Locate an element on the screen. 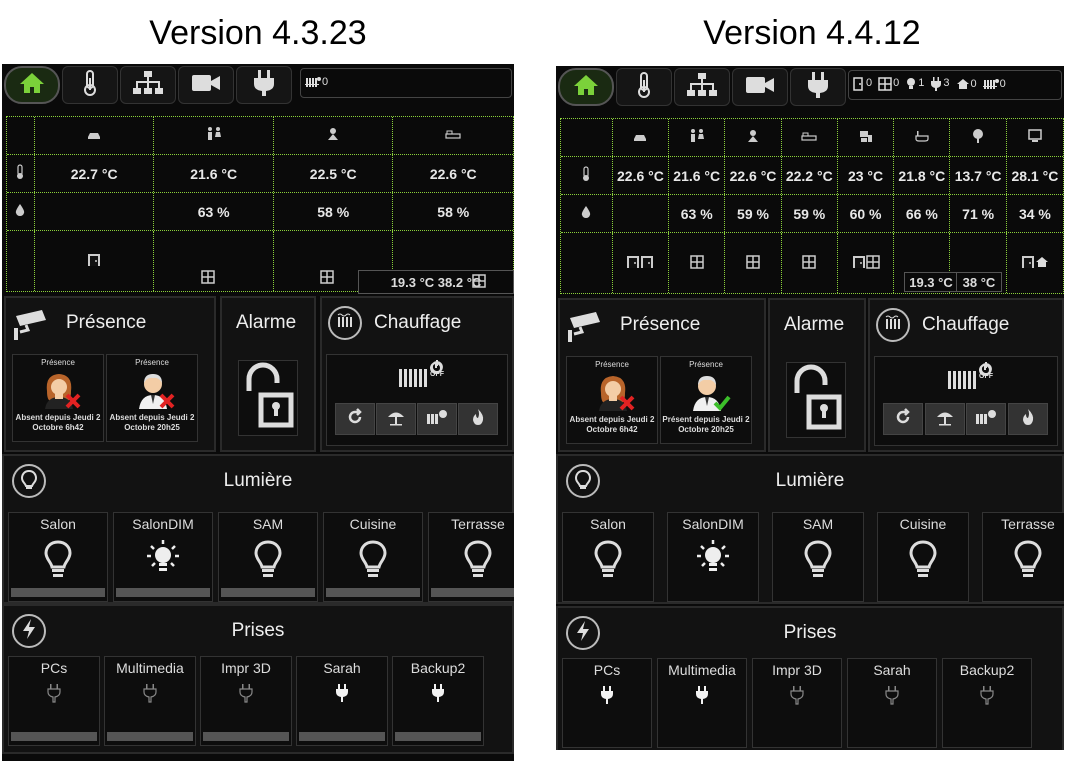 This screenshot has height=761, width=1072. grid-cell: 59 % is located at coordinates (810, 213).